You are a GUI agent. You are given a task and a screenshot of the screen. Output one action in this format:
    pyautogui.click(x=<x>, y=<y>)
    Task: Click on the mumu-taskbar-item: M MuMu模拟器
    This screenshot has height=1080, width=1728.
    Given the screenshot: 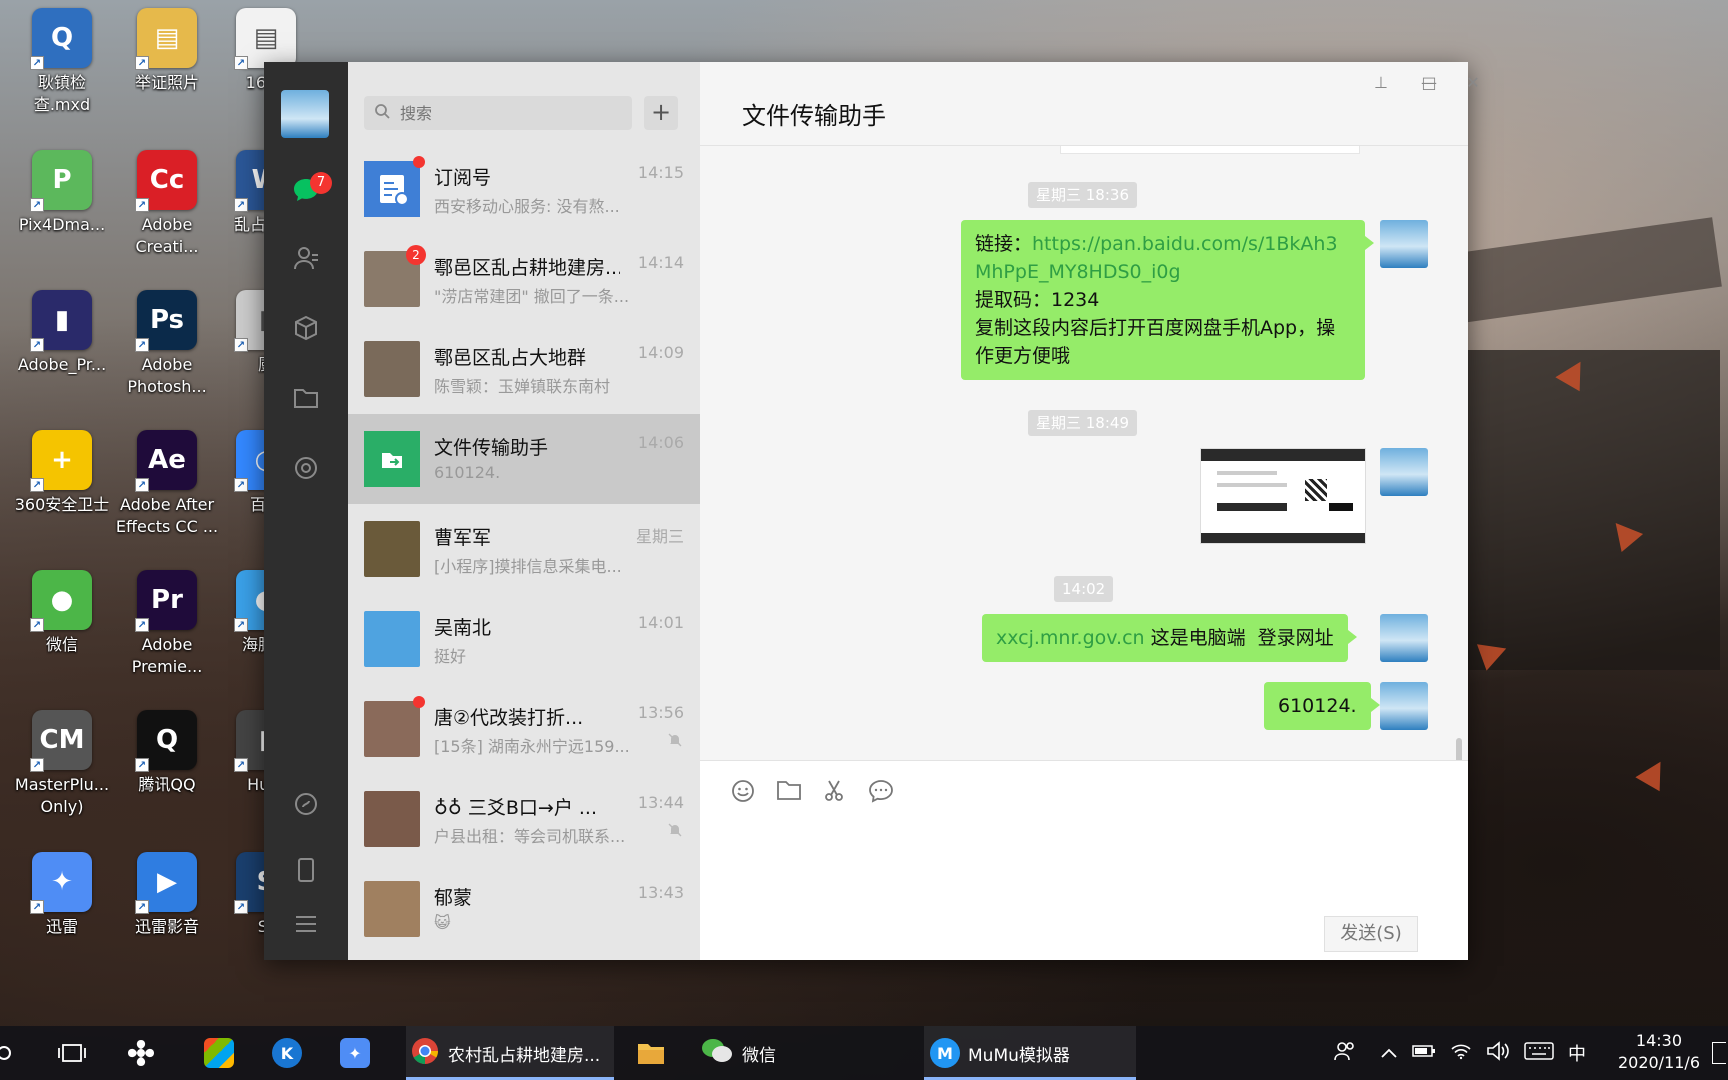 What is the action you would take?
    pyautogui.click(x=1030, y=1053)
    